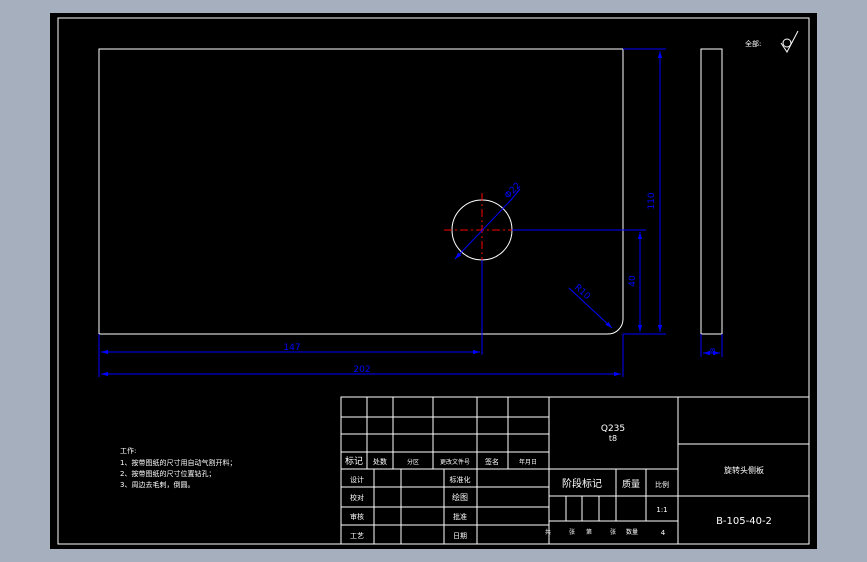 This screenshot has width=867, height=562. I want to click on rev-header: 分区, so click(413, 462).